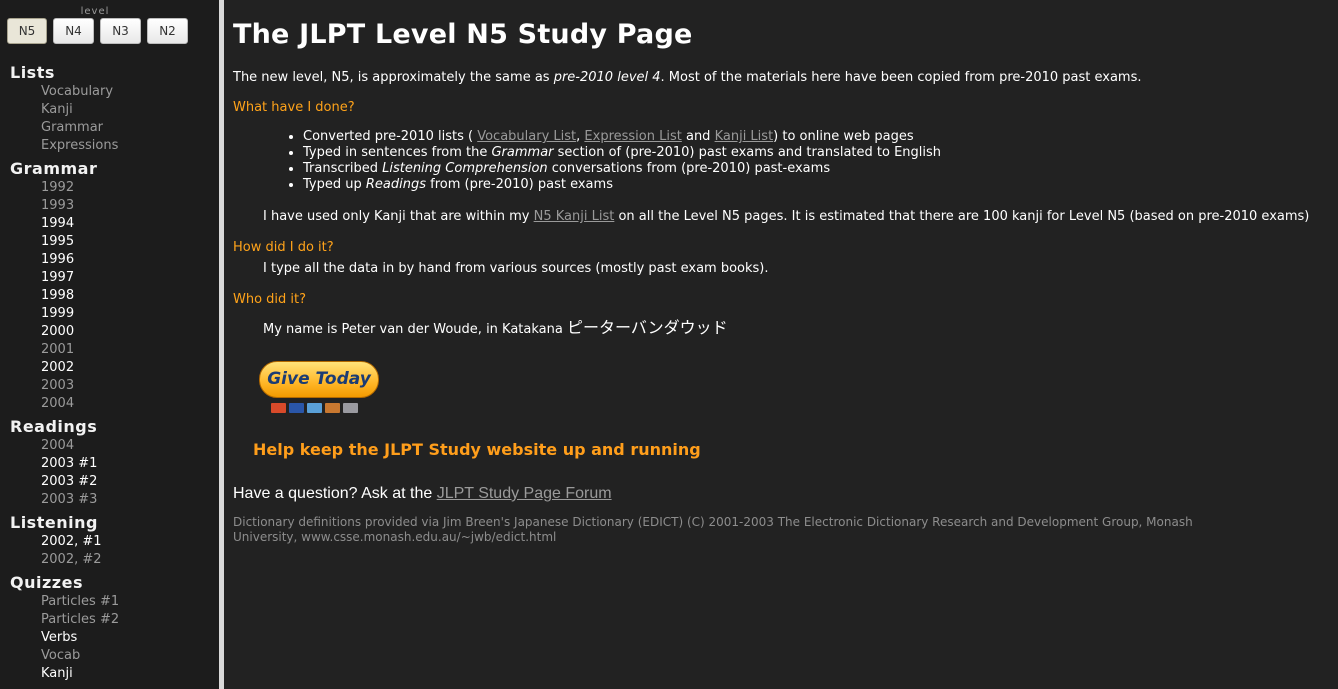 The height and width of the screenshot is (689, 1338). I want to click on list-item-emphasis: Listening Comprehension, so click(465, 168).